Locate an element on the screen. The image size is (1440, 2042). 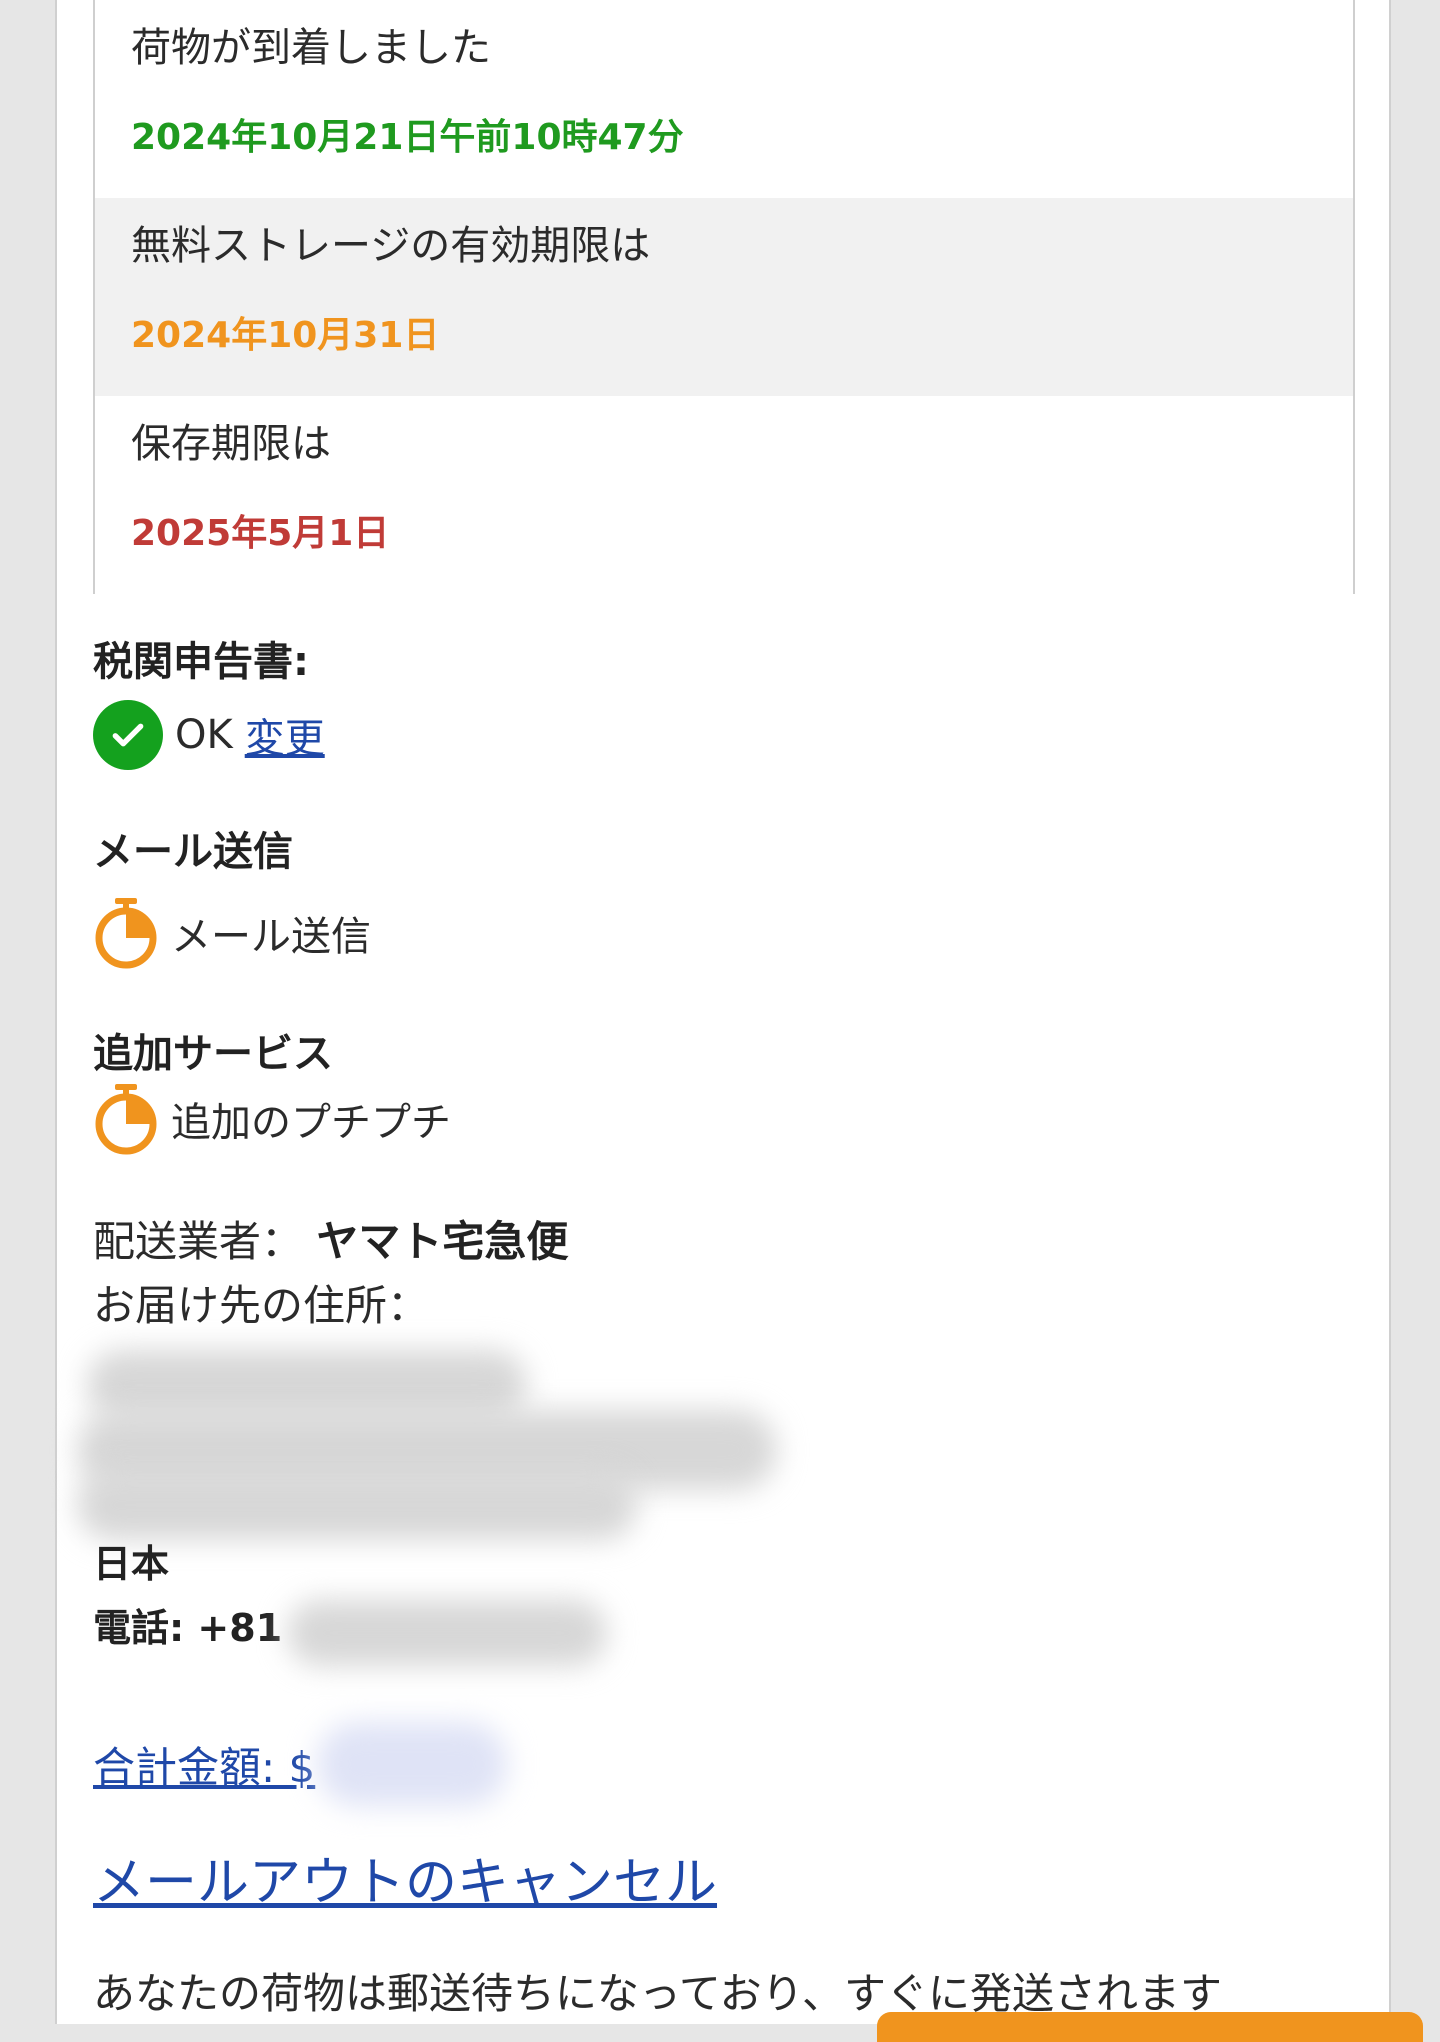
mail-status: メール送信 is located at coordinates (271, 937).